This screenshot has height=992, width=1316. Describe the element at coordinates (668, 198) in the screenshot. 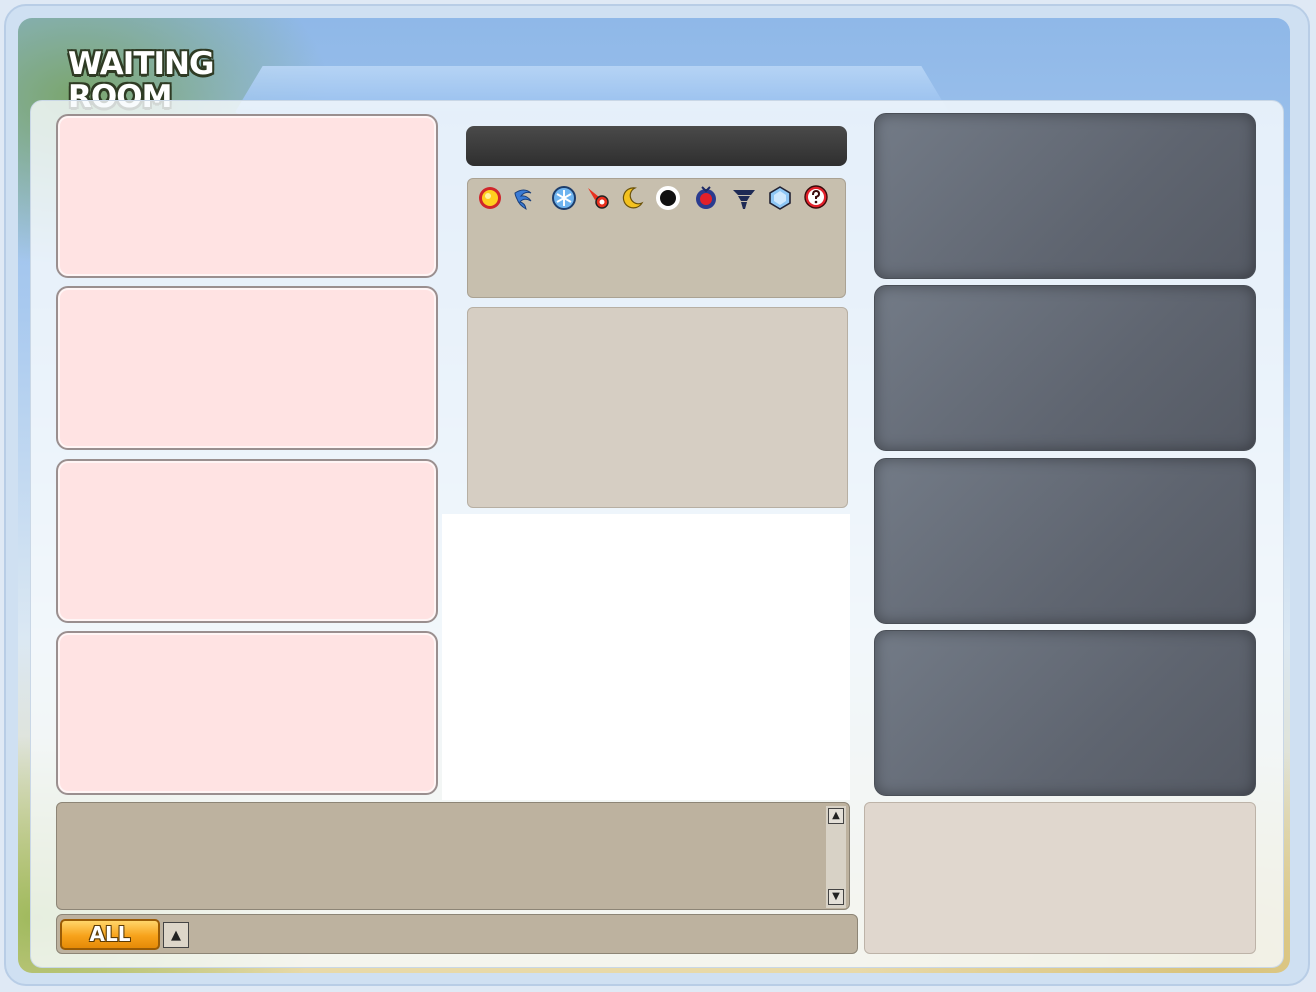

I see `black-bomb-icon` at that location.